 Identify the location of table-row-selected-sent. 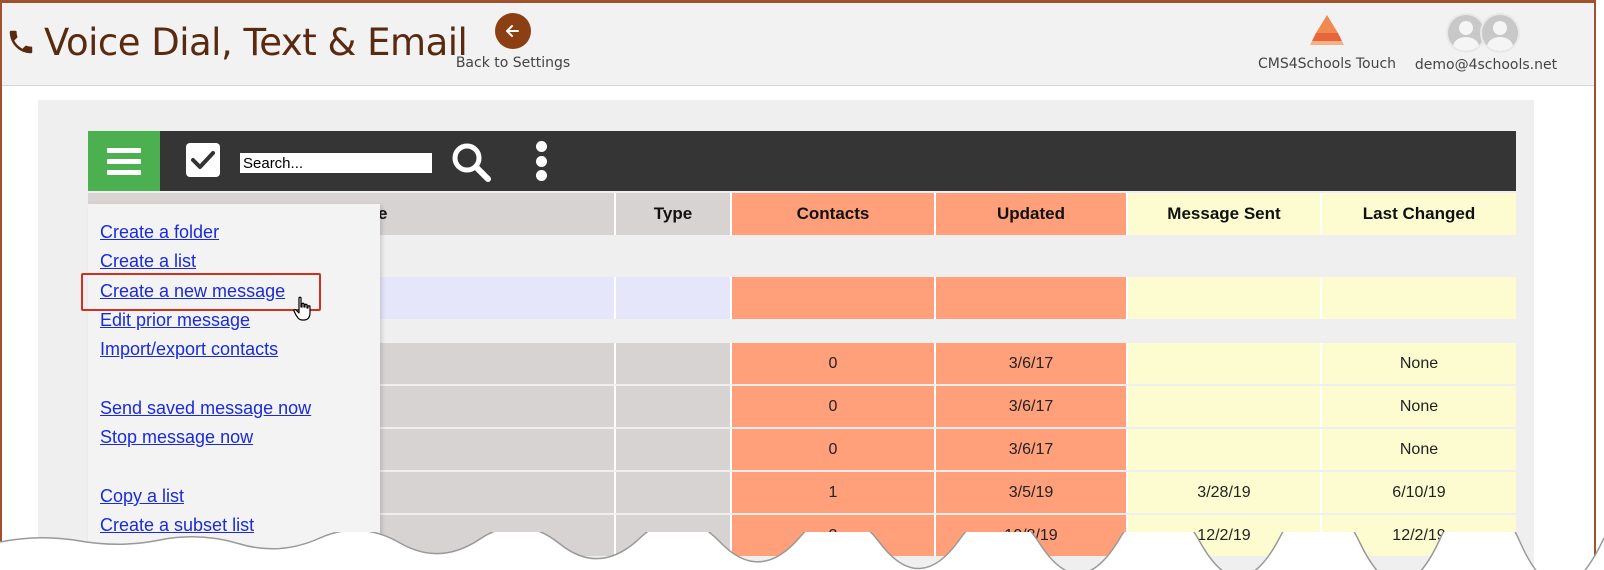
(1225, 298).